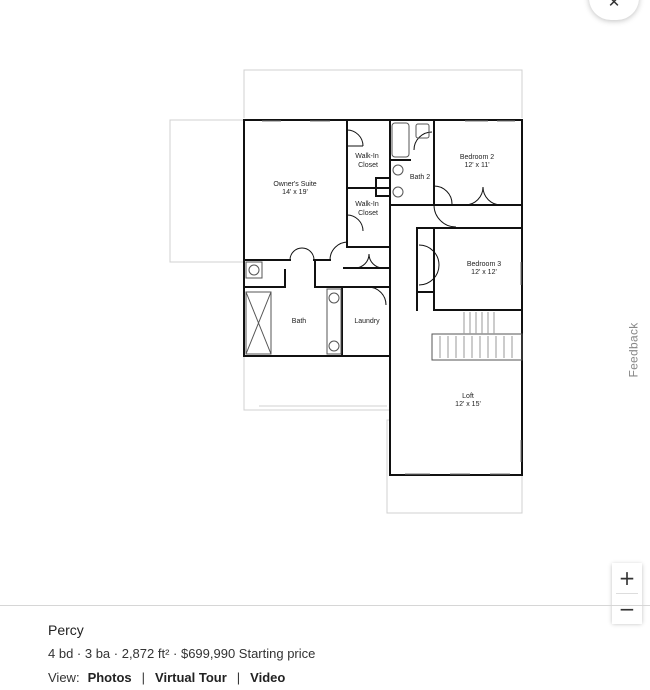 The width and height of the screenshot is (650, 690). What do you see at coordinates (295, 192) in the screenshot?
I see `owners-suite-size: 14' x 19'` at bounding box center [295, 192].